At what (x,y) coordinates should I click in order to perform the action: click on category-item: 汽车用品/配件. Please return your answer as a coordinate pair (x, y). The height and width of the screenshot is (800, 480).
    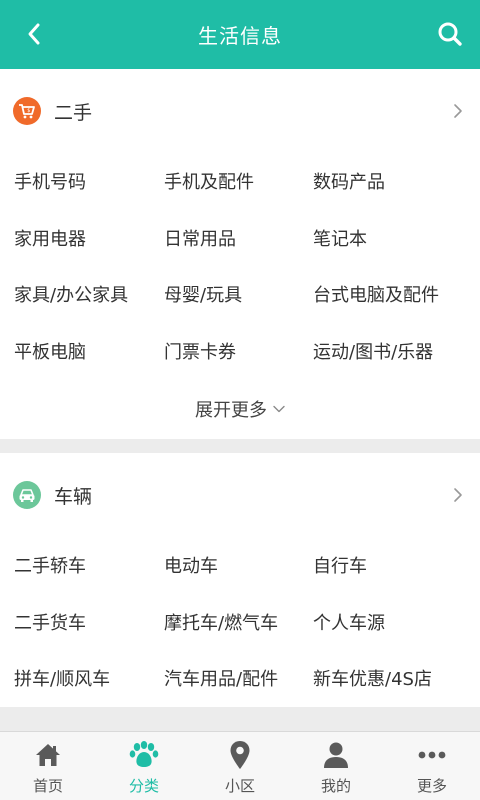
    Looking at the image, I should click on (238, 678).